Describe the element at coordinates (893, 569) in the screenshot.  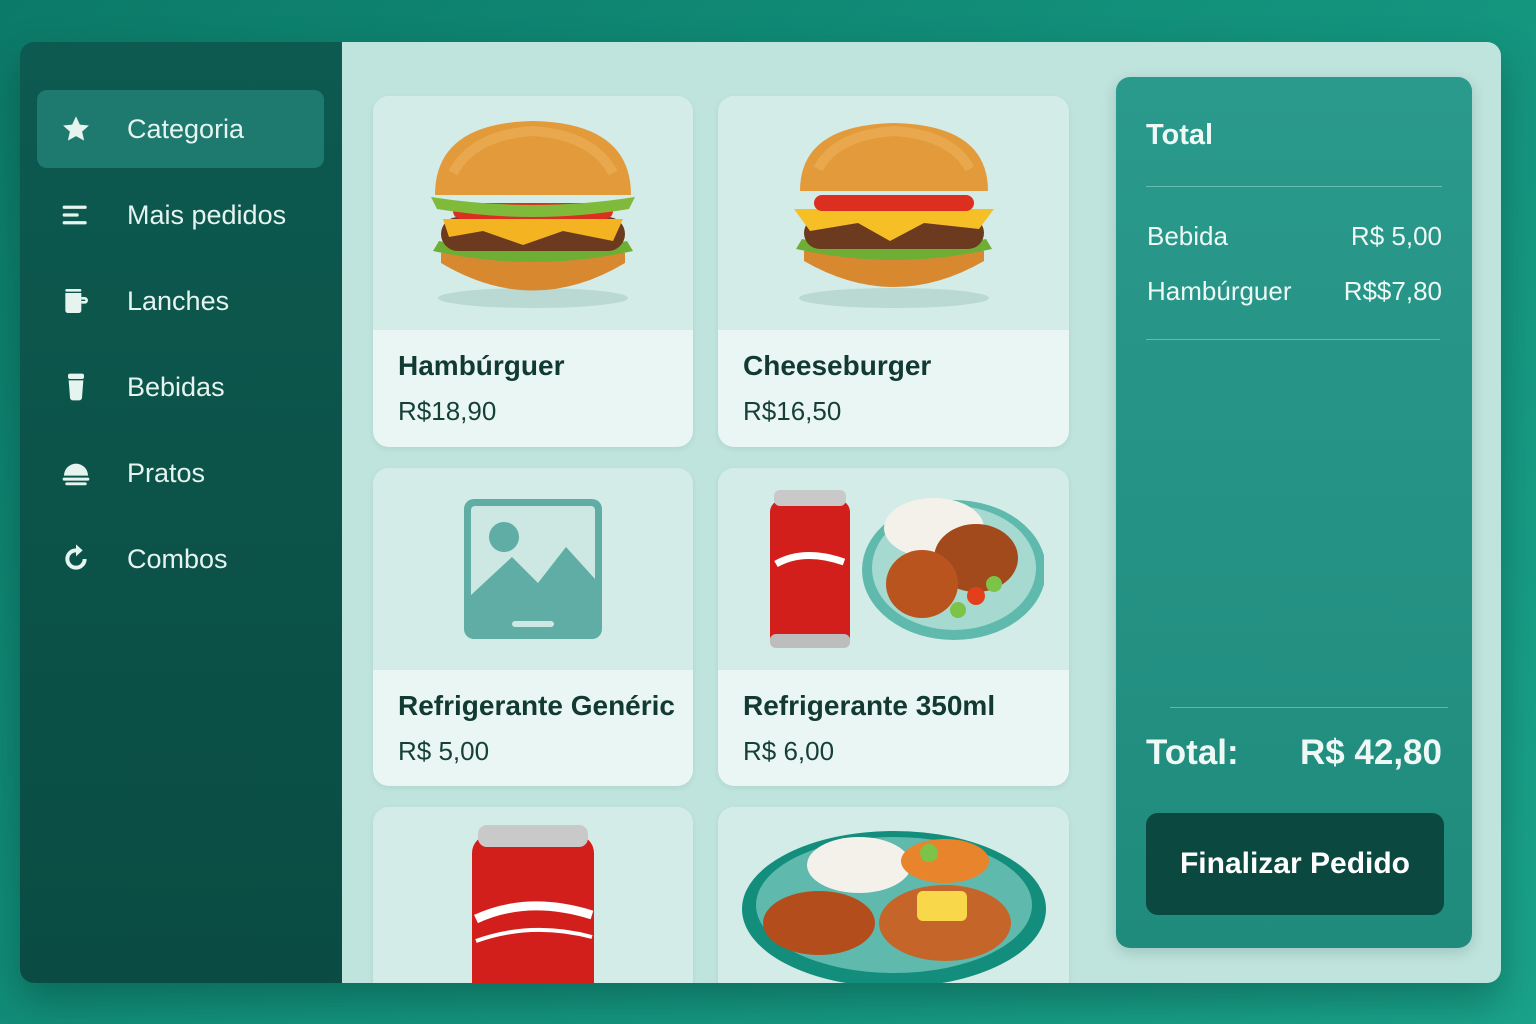
I see `soda-combo-image` at that location.